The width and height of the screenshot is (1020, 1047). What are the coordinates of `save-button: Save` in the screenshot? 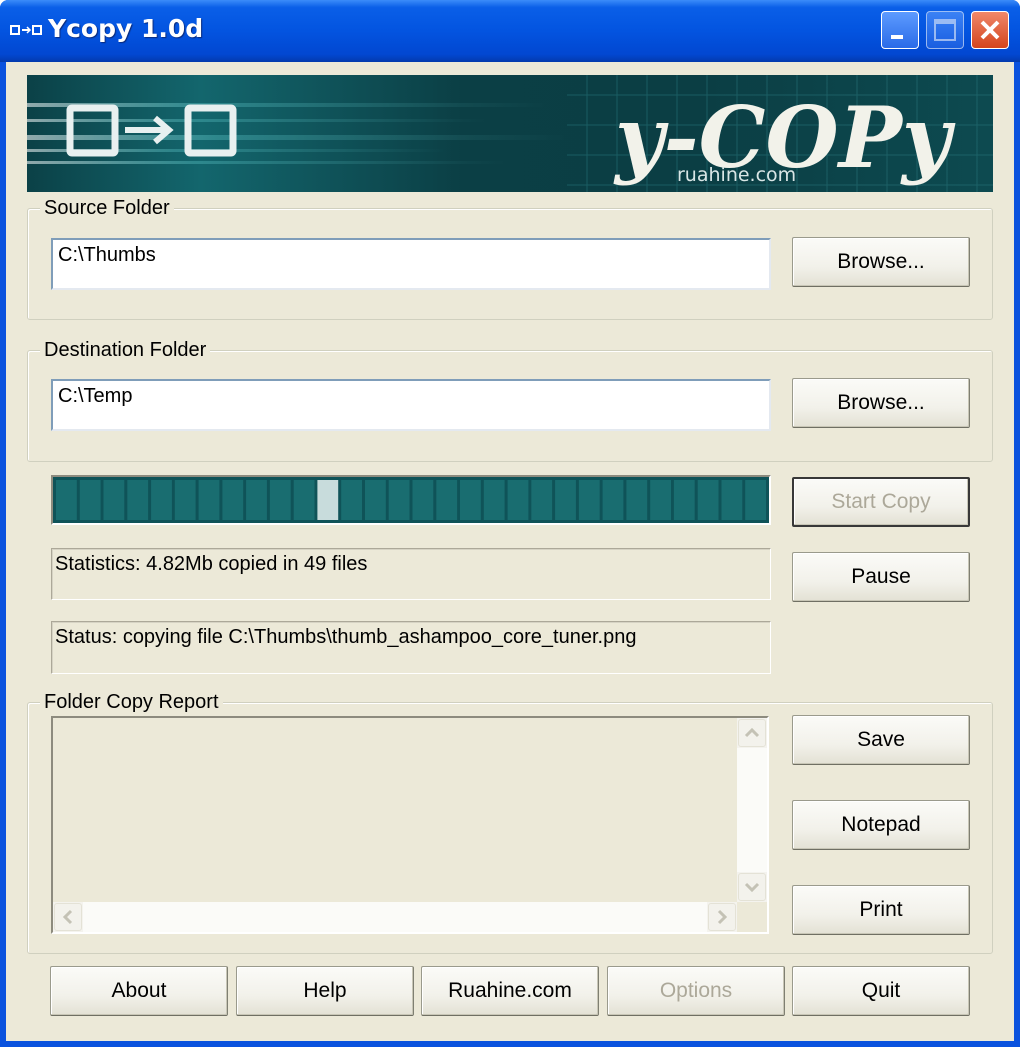 It's located at (881, 740).